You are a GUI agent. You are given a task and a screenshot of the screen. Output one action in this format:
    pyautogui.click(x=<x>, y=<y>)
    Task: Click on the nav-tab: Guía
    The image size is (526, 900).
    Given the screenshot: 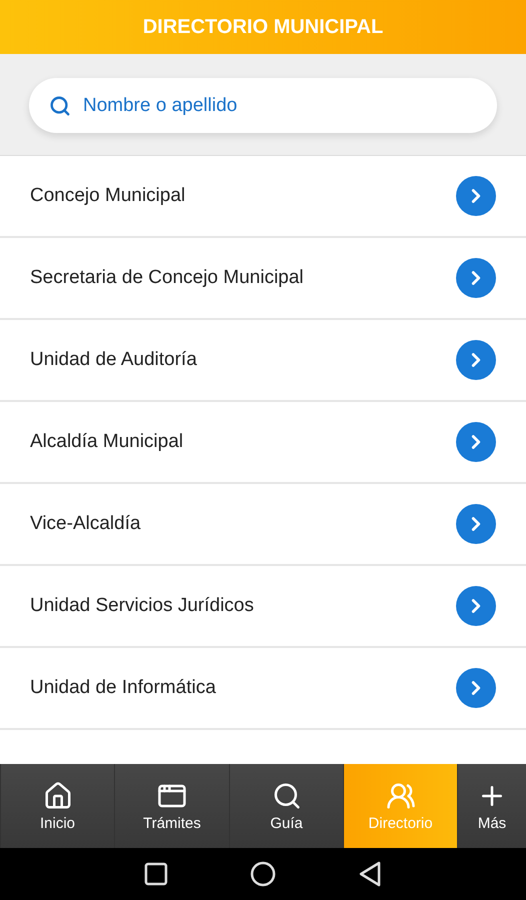 What is the action you would take?
    pyautogui.click(x=286, y=806)
    